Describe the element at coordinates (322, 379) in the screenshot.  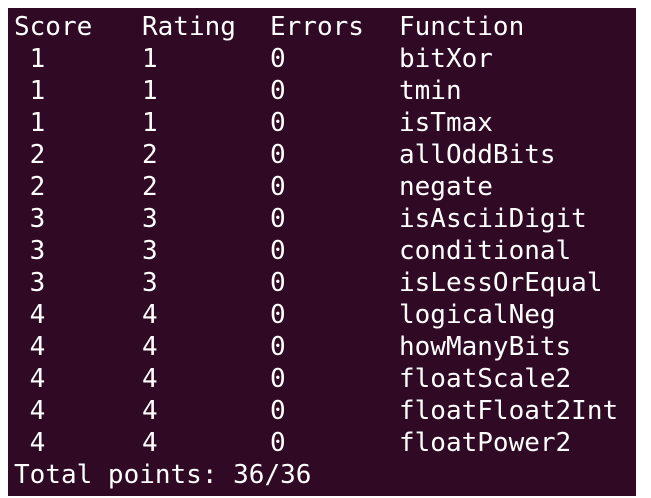
I see `table-row: 4 4 0 floatScale2` at that location.